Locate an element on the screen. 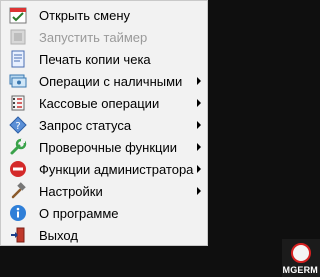  menu-item-label: Выход is located at coordinates (58, 235).